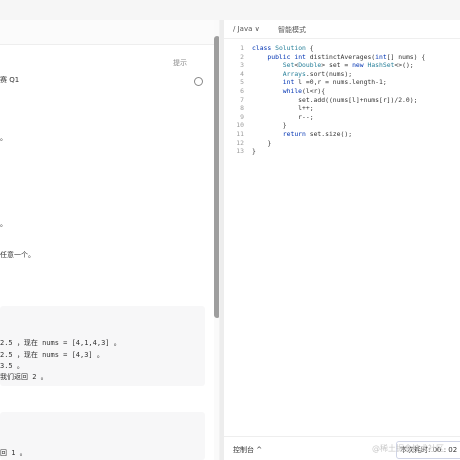 The image size is (460, 460). Describe the element at coordinates (242, 99) in the screenshot. I see `line-number: 7` at that location.